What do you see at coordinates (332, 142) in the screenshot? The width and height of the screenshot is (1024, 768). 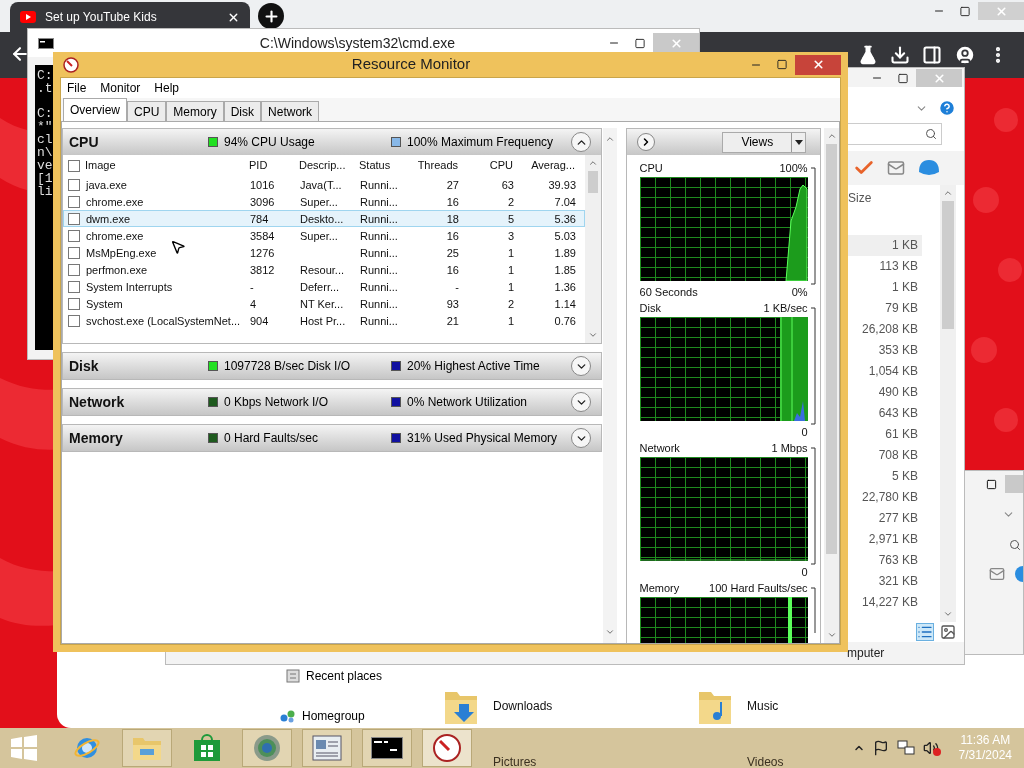 I see `section-header: CPU 94% CPU Usage 100% Maximum Frequency` at bounding box center [332, 142].